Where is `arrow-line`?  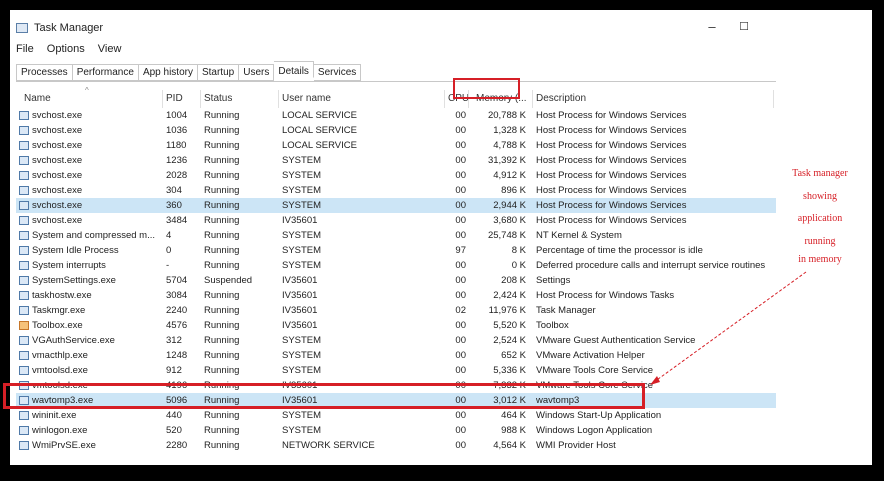 arrow-line is located at coordinates (730, 327).